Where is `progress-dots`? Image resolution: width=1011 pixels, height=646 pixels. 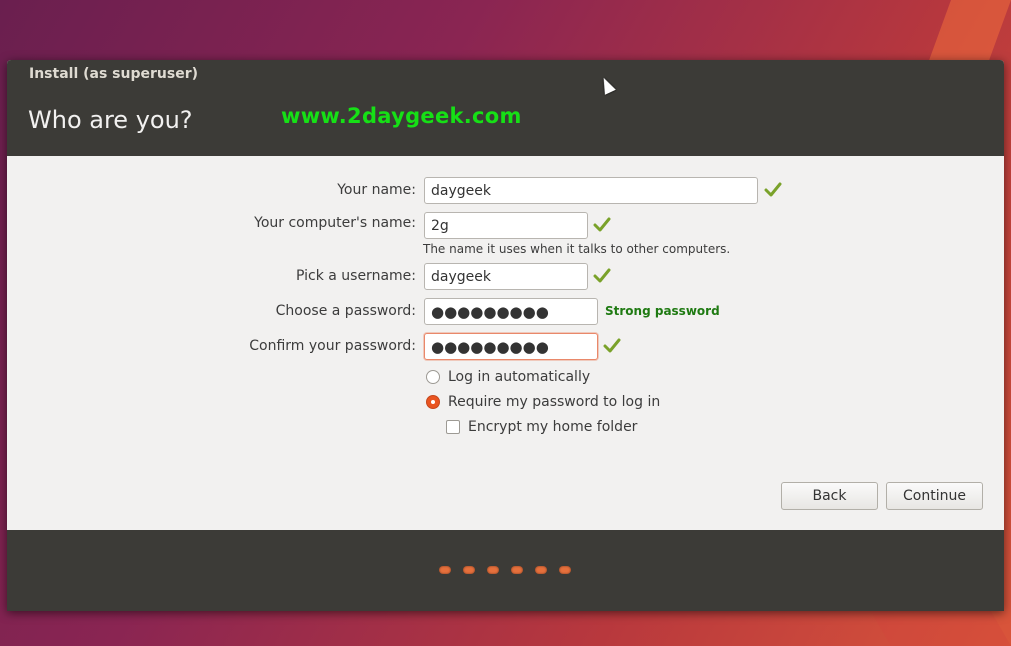
progress-dots is located at coordinates (505, 570).